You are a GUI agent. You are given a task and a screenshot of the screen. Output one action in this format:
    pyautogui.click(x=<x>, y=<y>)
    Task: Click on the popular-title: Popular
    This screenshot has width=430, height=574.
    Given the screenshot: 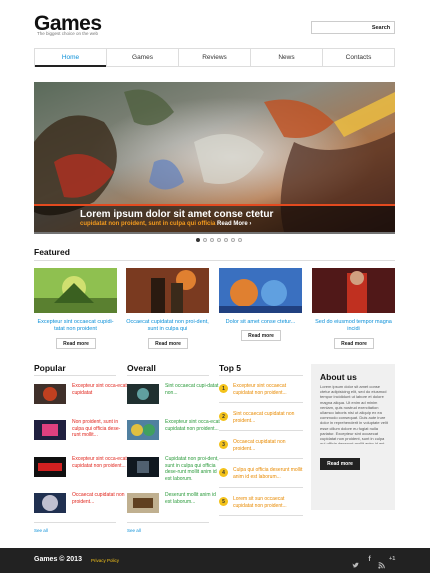 What is the action you would take?
    pyautogui.click(x=50, y=368)
    